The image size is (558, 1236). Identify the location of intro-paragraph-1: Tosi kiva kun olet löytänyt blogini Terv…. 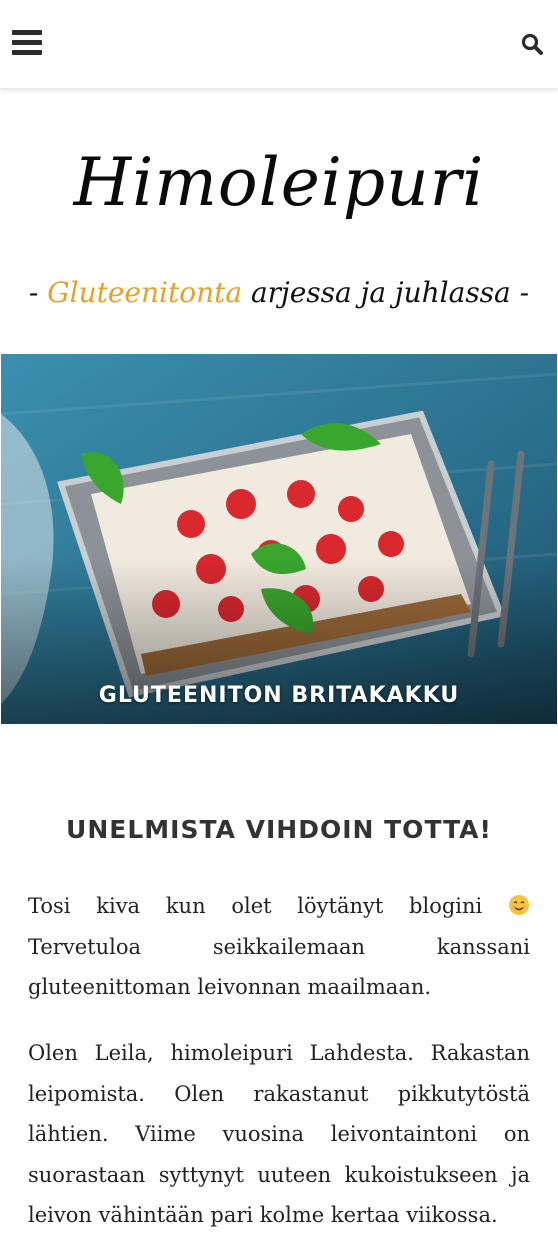
(279, 947).